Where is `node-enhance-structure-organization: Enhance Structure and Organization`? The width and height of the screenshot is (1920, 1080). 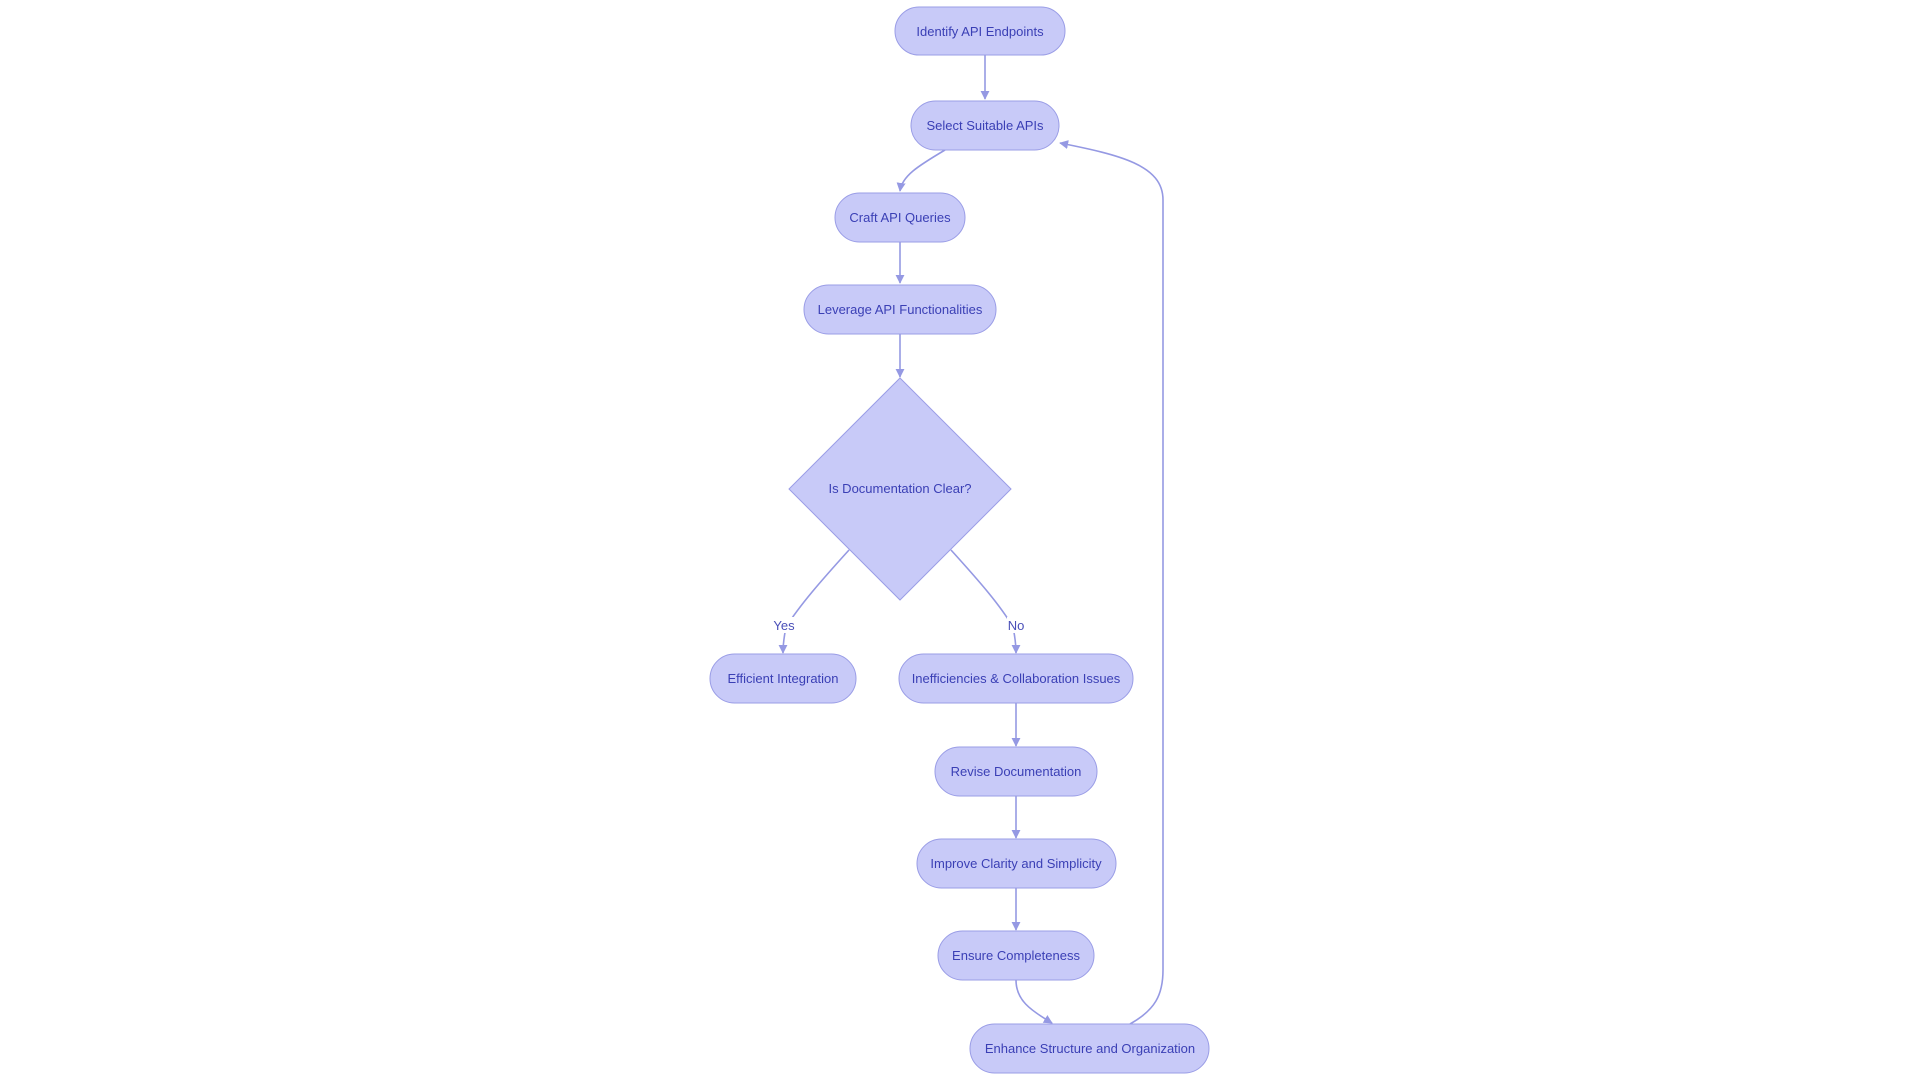 node-enhance-structure-organization: Enhance Structure and Organization is located at coordinates (1089, 1048).